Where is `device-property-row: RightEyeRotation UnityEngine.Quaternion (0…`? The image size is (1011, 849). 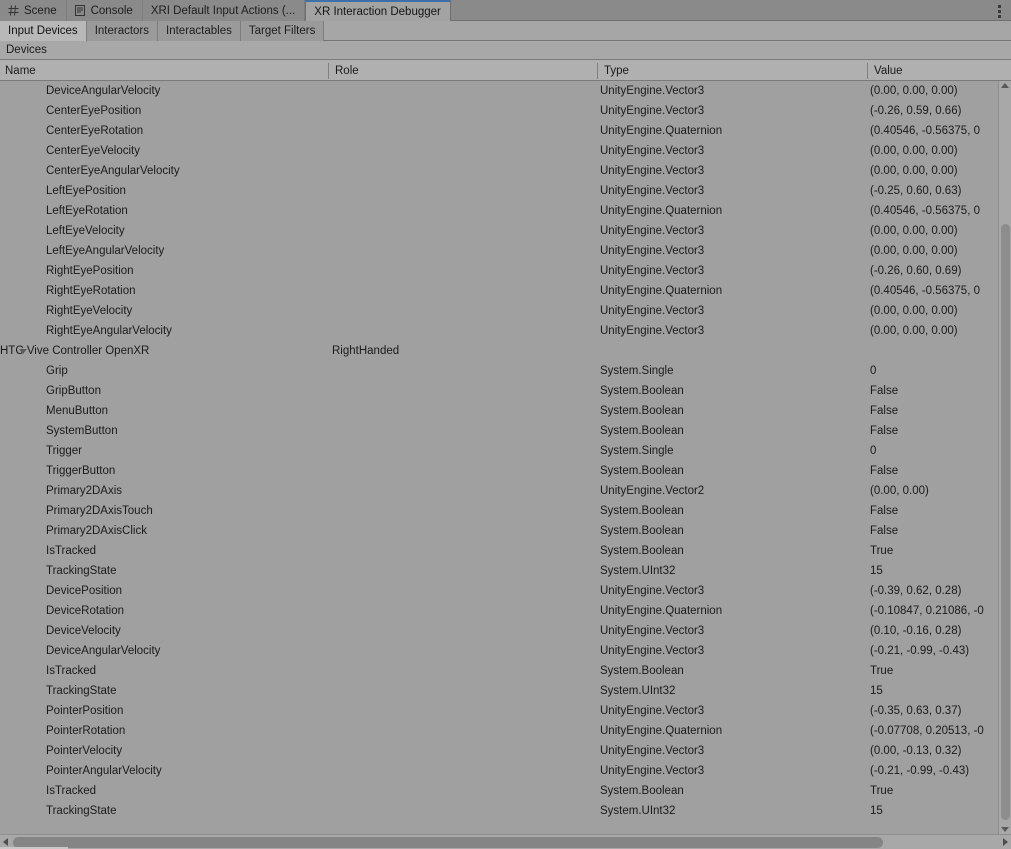 device-property-row: RightEyeRotation UnityEngine.Quaternion (0… is located at coordinates (505, 291).